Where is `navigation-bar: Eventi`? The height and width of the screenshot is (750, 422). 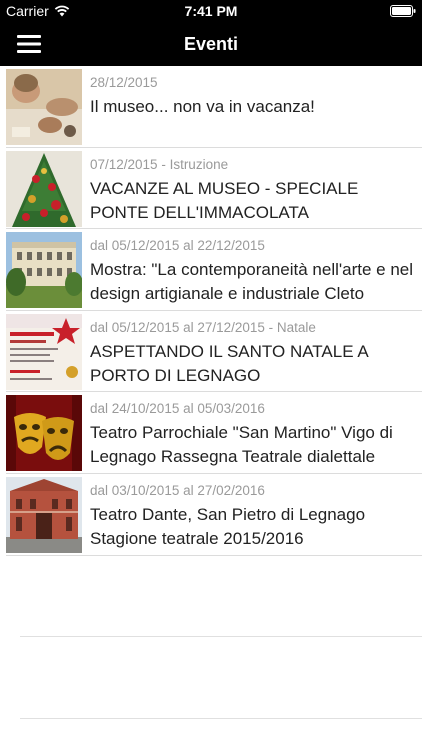
navigation-bar: Eventi is located at coordinates (211, 44).